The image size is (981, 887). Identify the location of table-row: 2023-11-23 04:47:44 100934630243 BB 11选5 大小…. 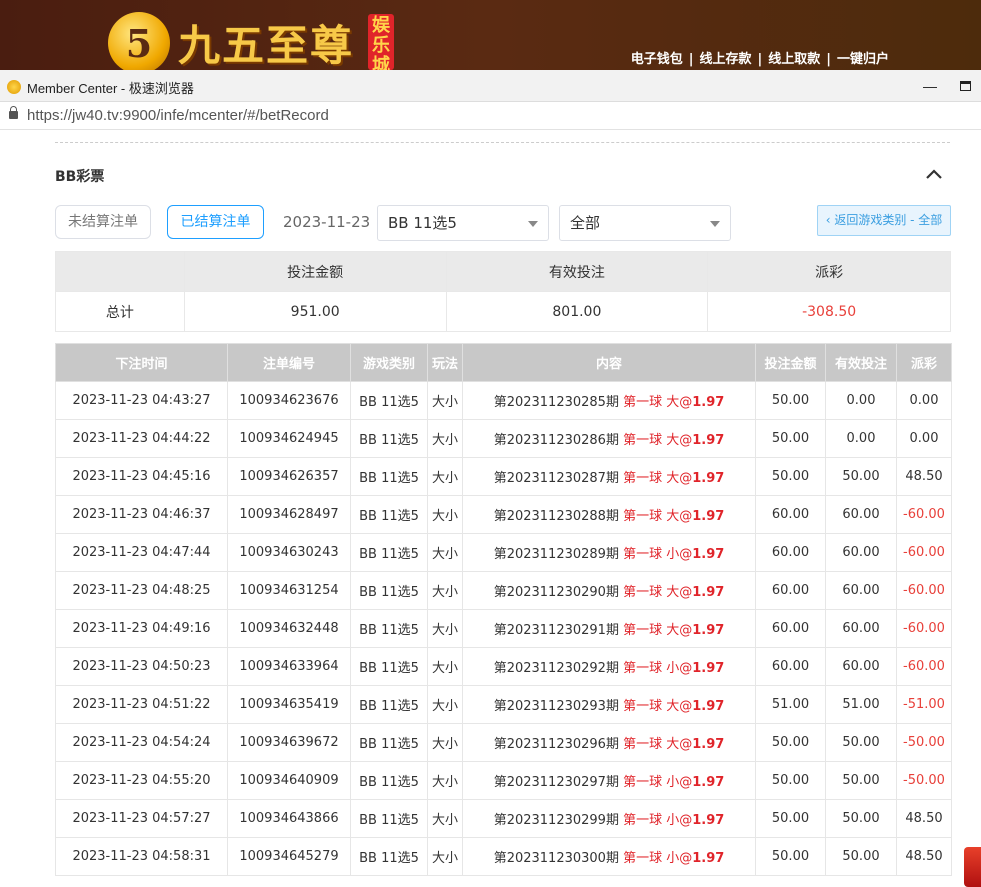
(503, 552).